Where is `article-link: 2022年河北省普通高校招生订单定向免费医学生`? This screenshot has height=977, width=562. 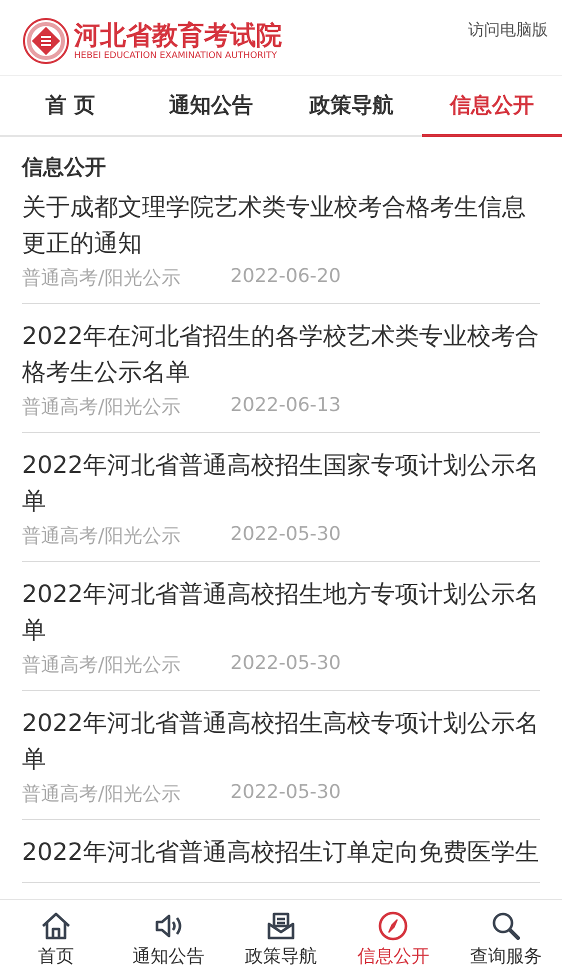 article-link: 2022年河北省普通高校招生订单定向免费医学生 is located at coordinates (281, 852).